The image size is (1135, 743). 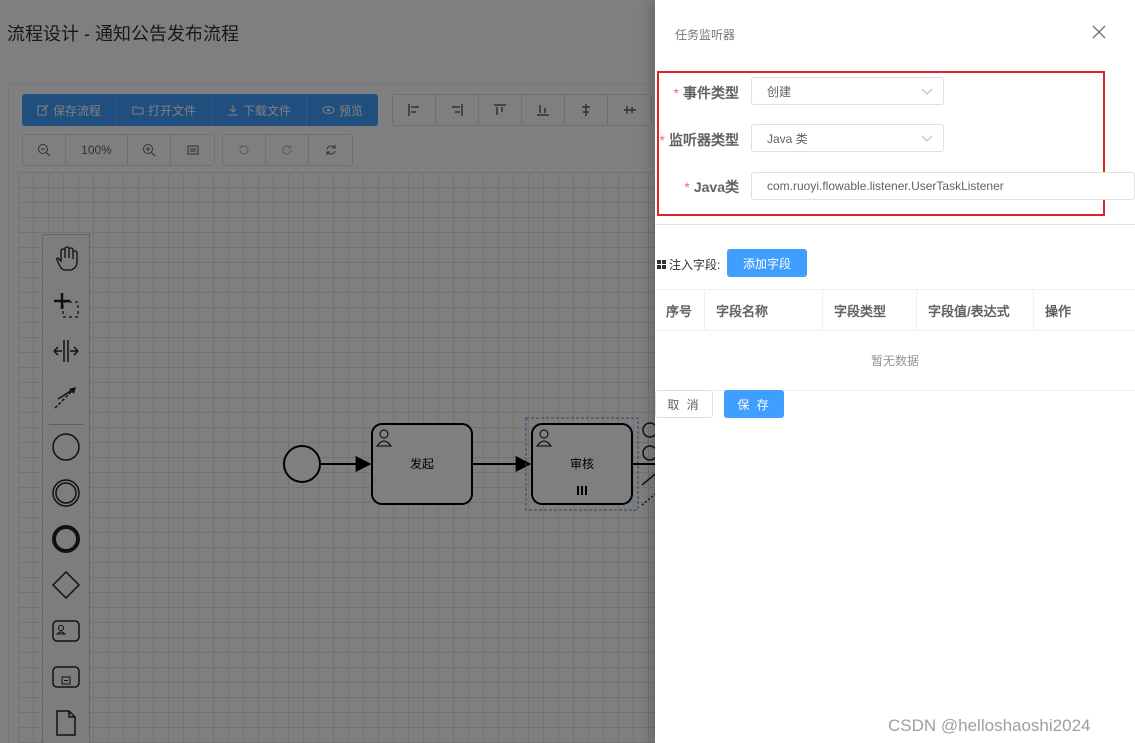 I want to click on listener-type-label: * 监听器类型, so click(x=698, y=140).